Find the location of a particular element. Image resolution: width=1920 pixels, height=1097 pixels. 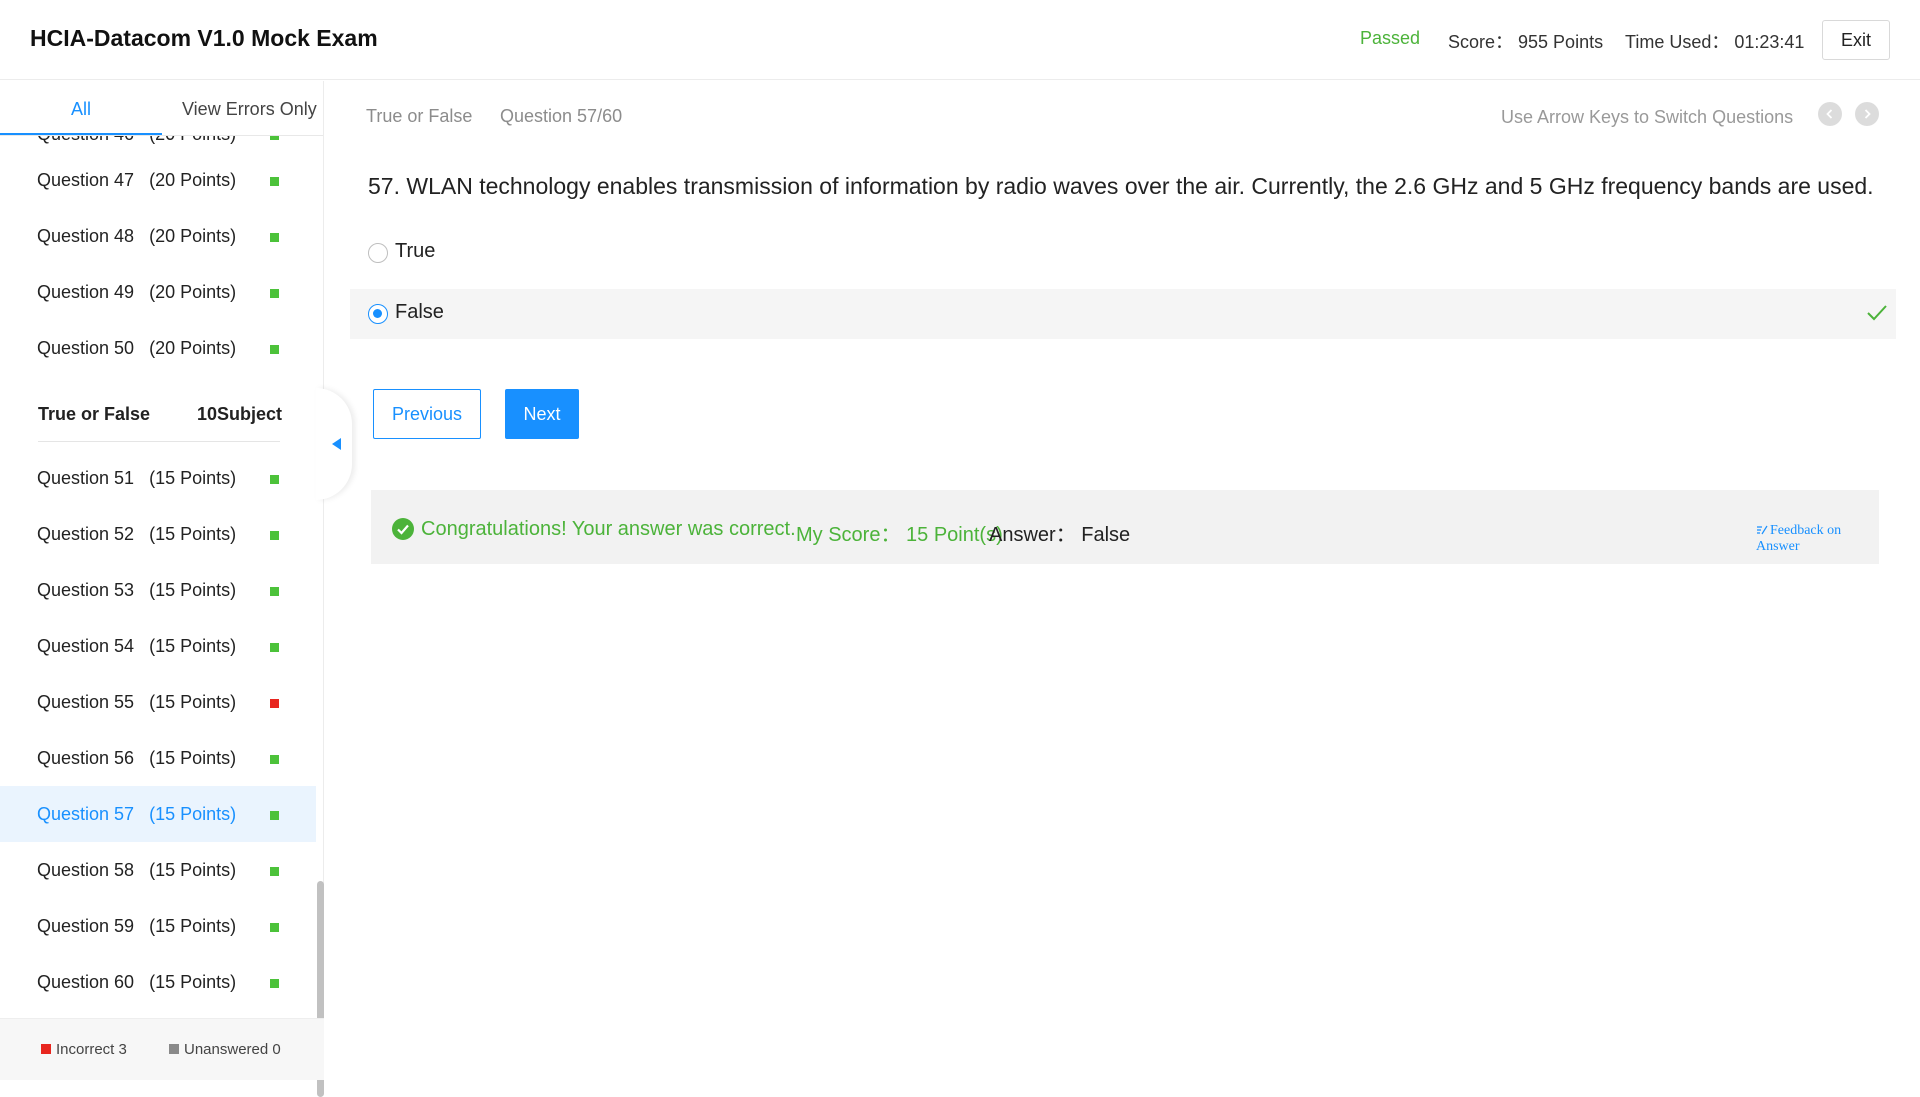

question-item-60: Question 60 (15 Points) is located at coordinates (158, 982).